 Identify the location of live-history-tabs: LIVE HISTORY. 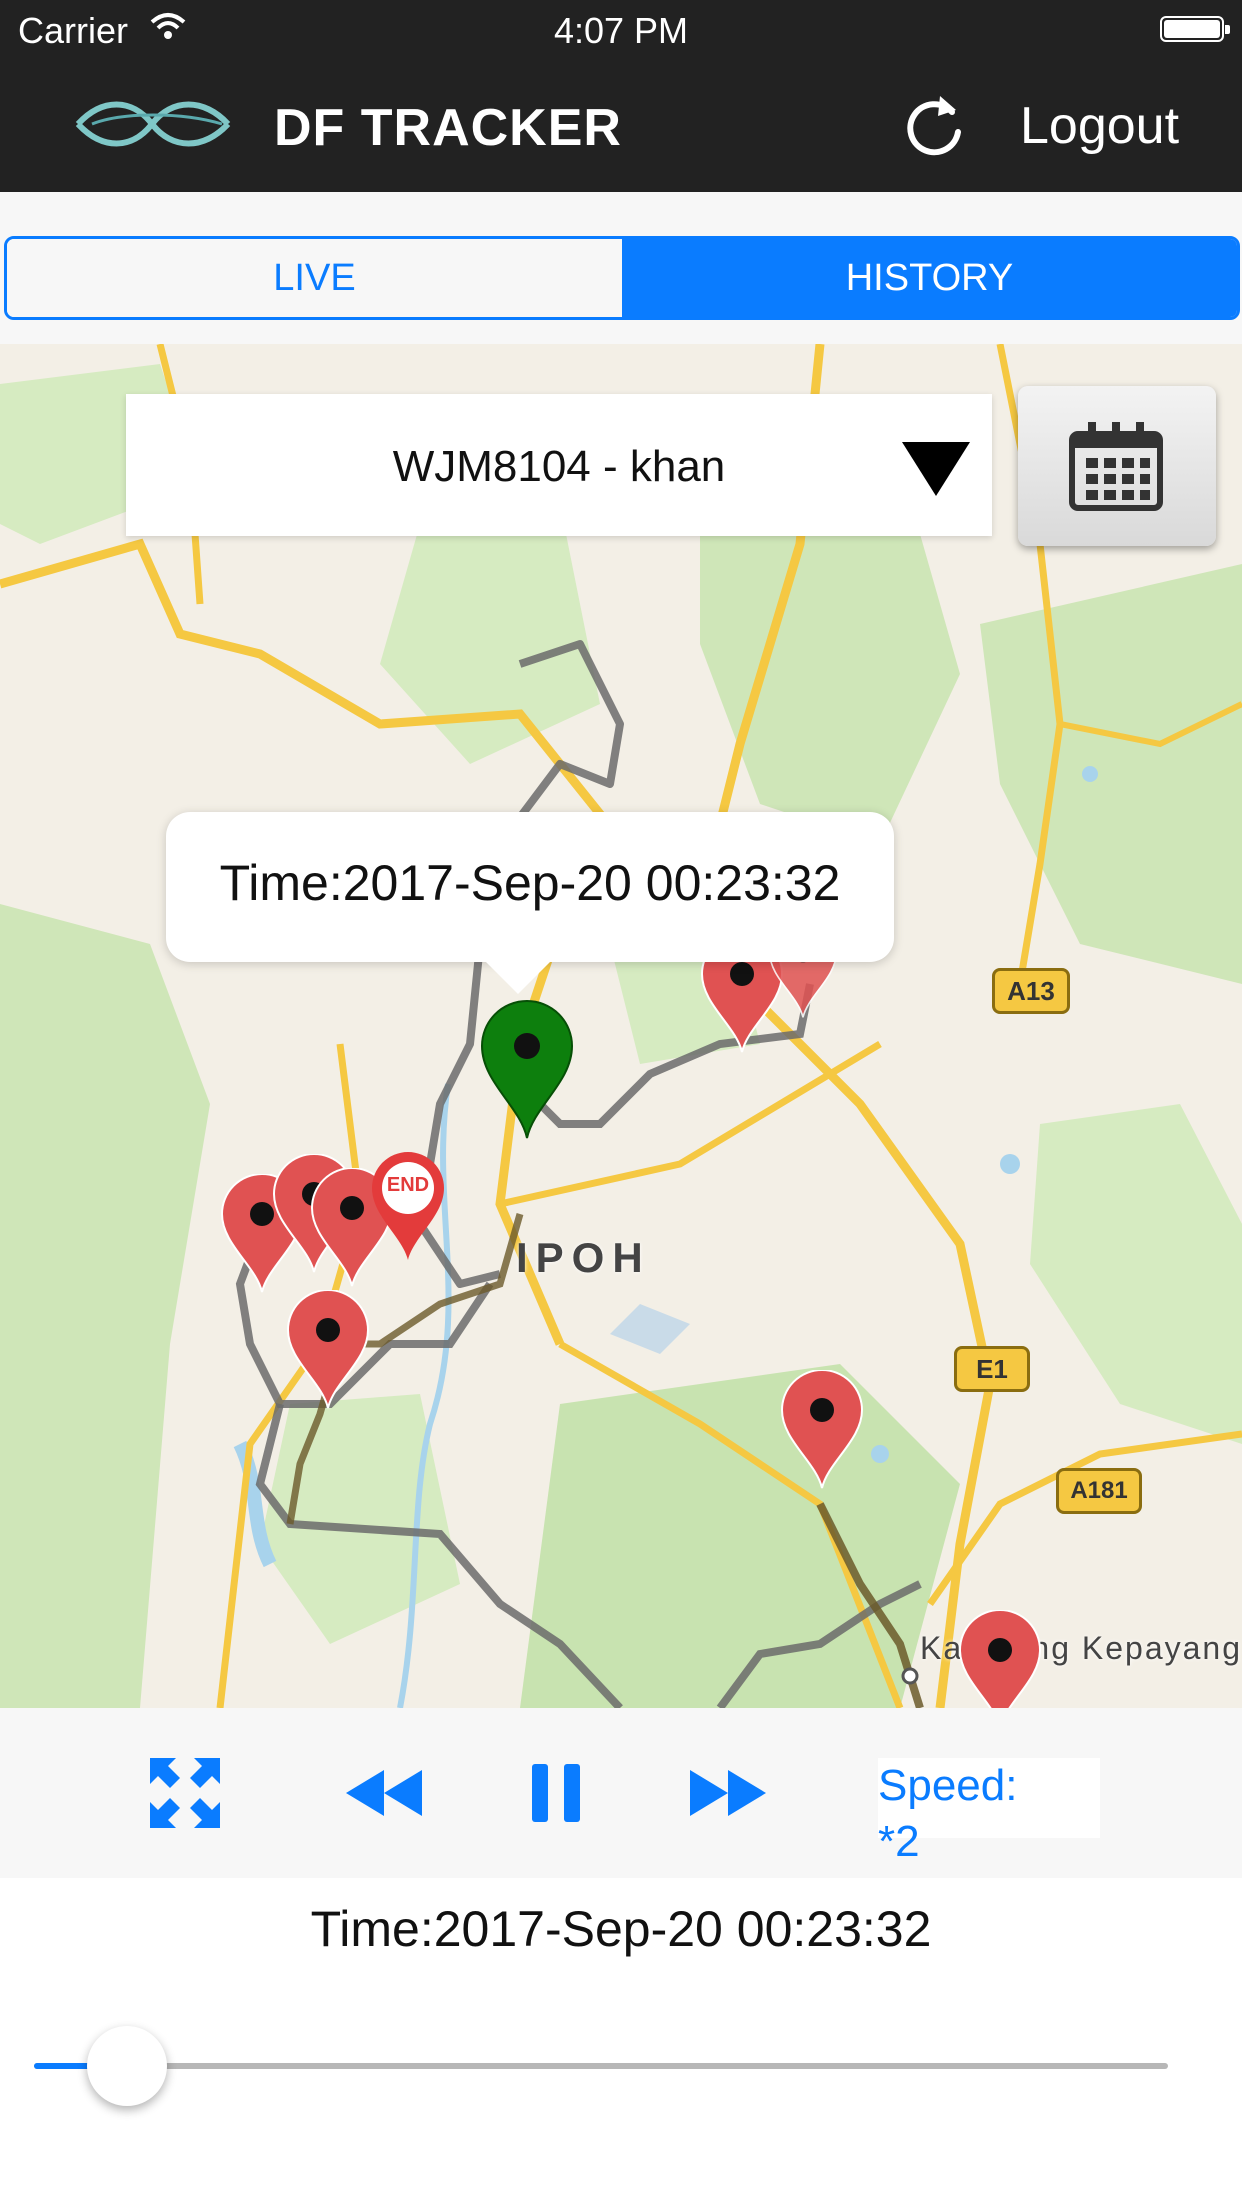
(622, 278).